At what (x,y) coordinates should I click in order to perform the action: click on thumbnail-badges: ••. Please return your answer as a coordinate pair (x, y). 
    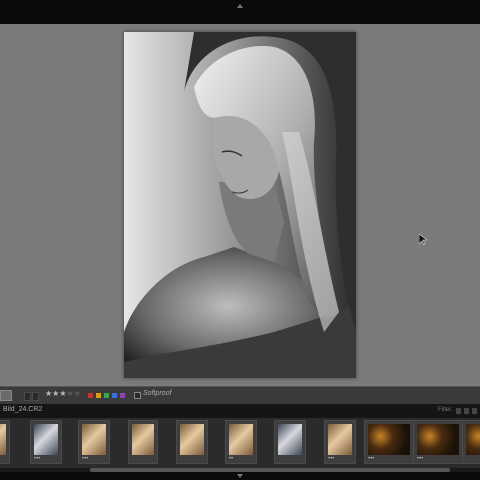
    Looking at the image, I should click on (231, 459).